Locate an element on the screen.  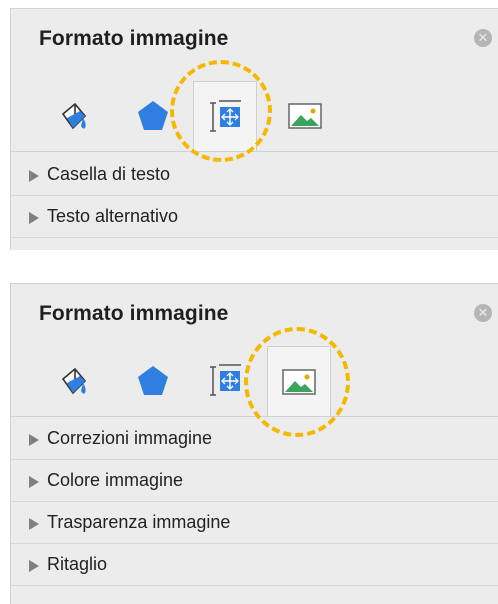
section-label: Trasparenza immagine is located at coordinates (139, 522).